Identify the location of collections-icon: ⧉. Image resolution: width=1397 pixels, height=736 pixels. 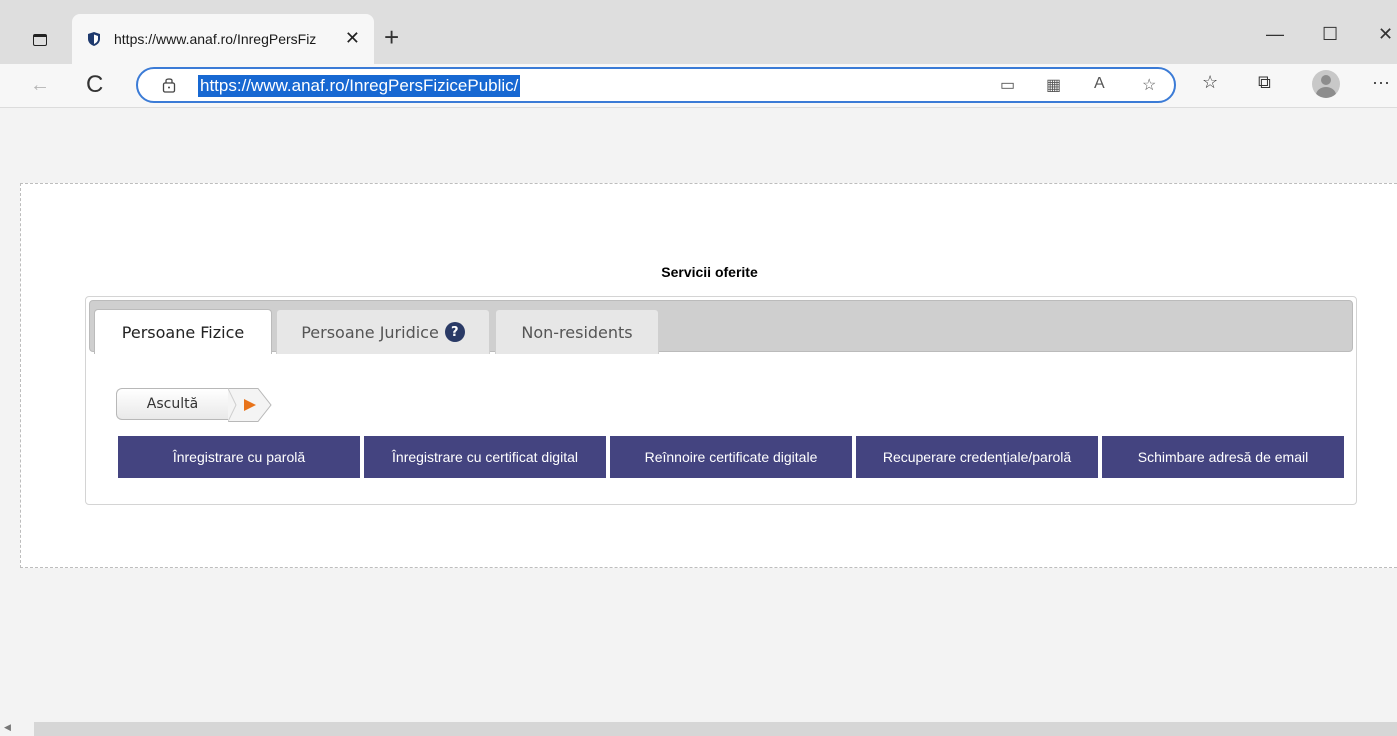
(1264, 82).